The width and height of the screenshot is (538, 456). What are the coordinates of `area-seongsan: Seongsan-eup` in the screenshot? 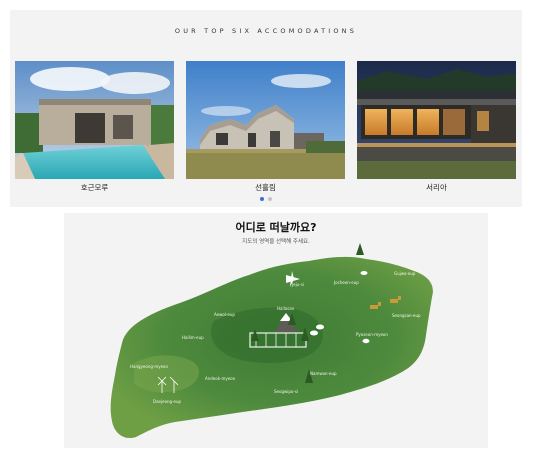 It's located at (406, 315).